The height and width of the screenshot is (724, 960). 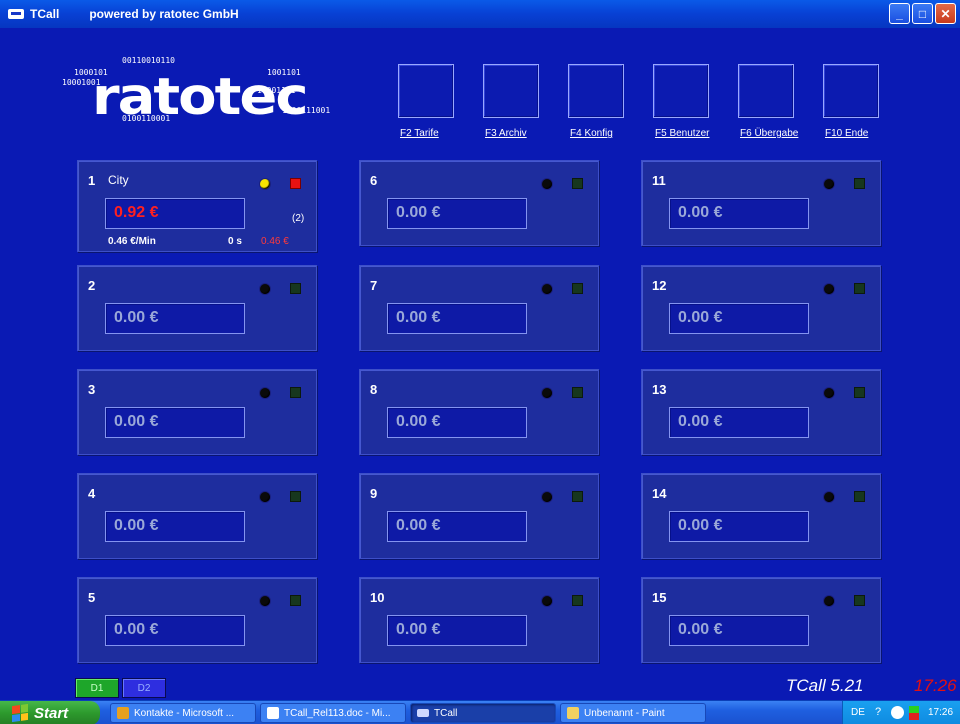 I want to click on maximize-button: □, so click(x=922, y=13).